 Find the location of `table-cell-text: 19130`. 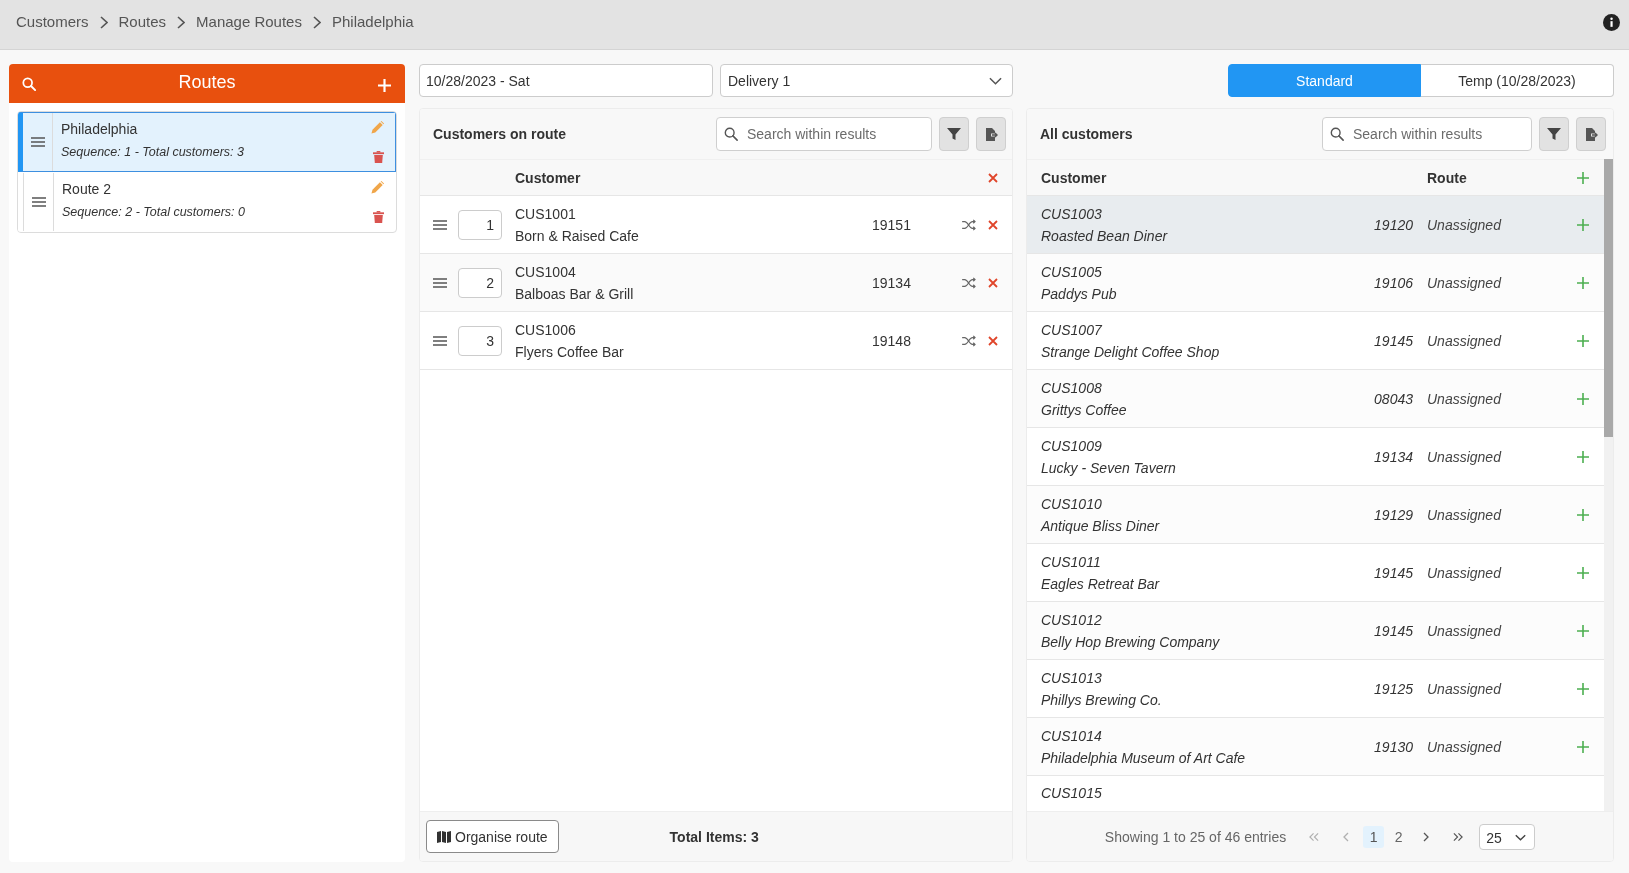

table-cell-text: 19130 is located at coordinates (1393, 746).